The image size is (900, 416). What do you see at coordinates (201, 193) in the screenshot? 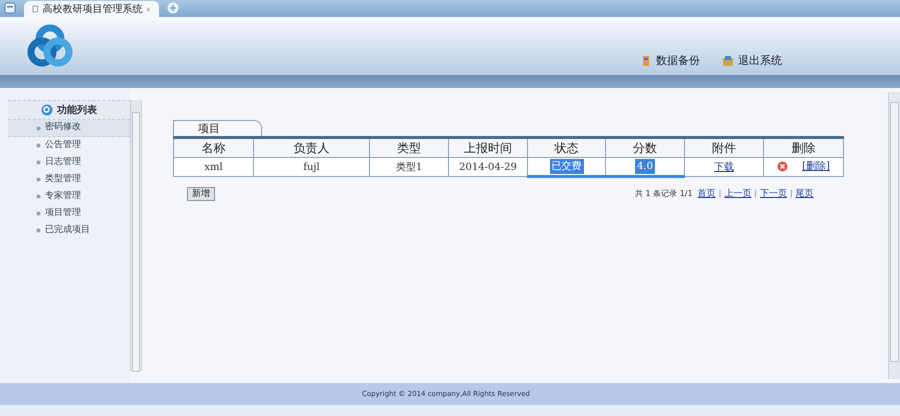
I see `add-button: 新增` at bounding box center [201, 193].